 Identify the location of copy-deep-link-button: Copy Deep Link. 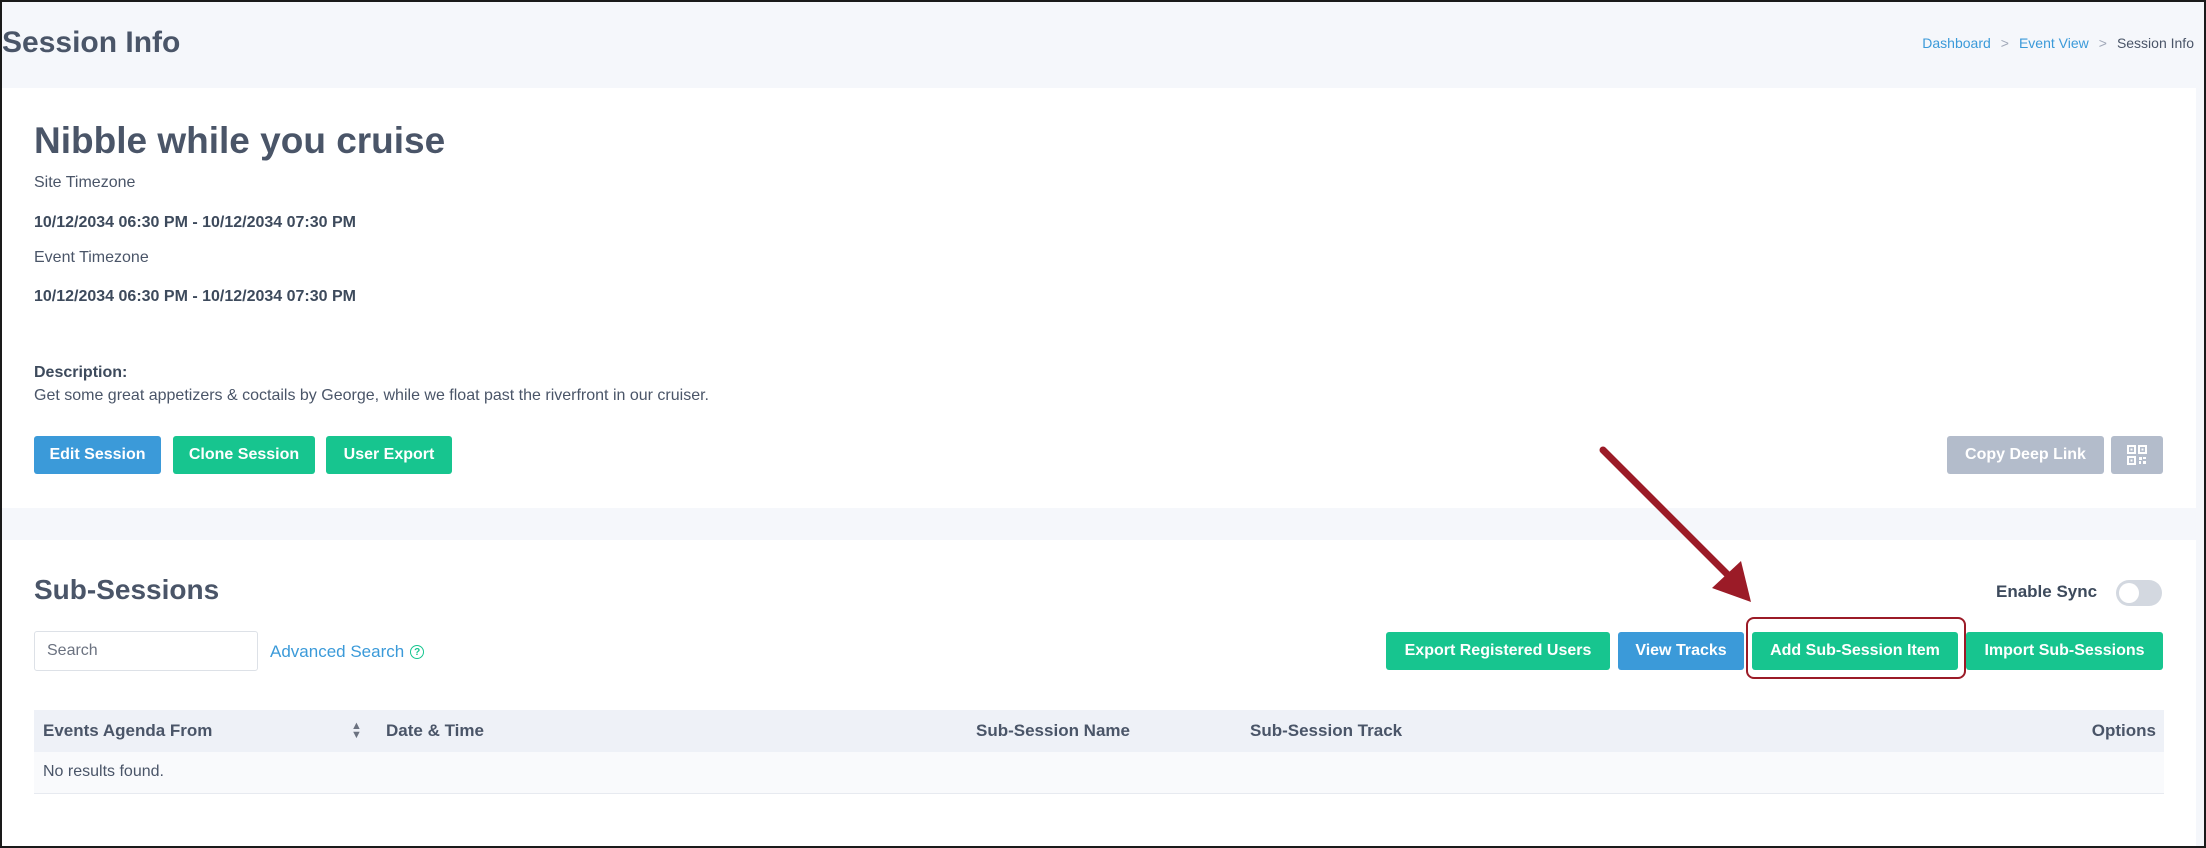
(2025, 455).